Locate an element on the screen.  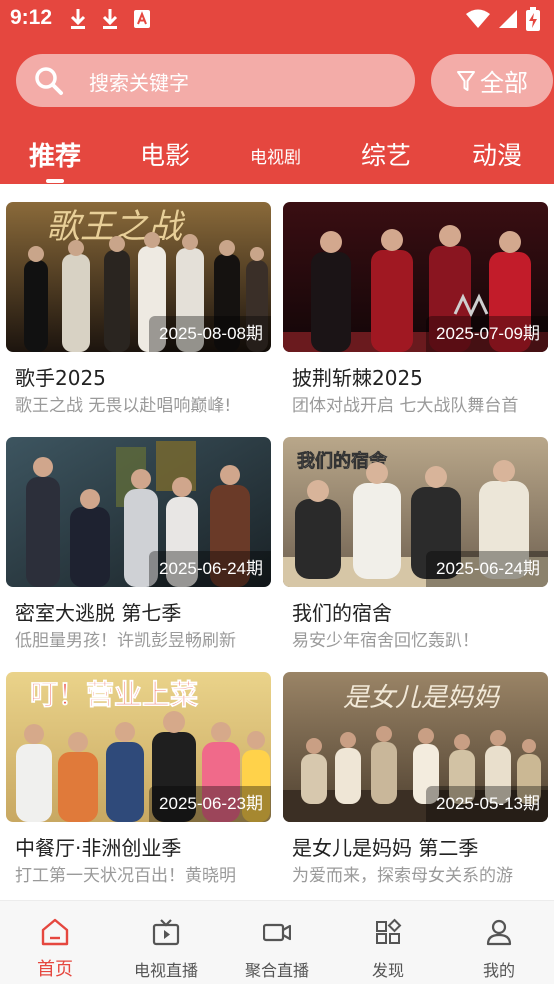
tab-recommend: 推荐 is located at coordinates (55, 154).